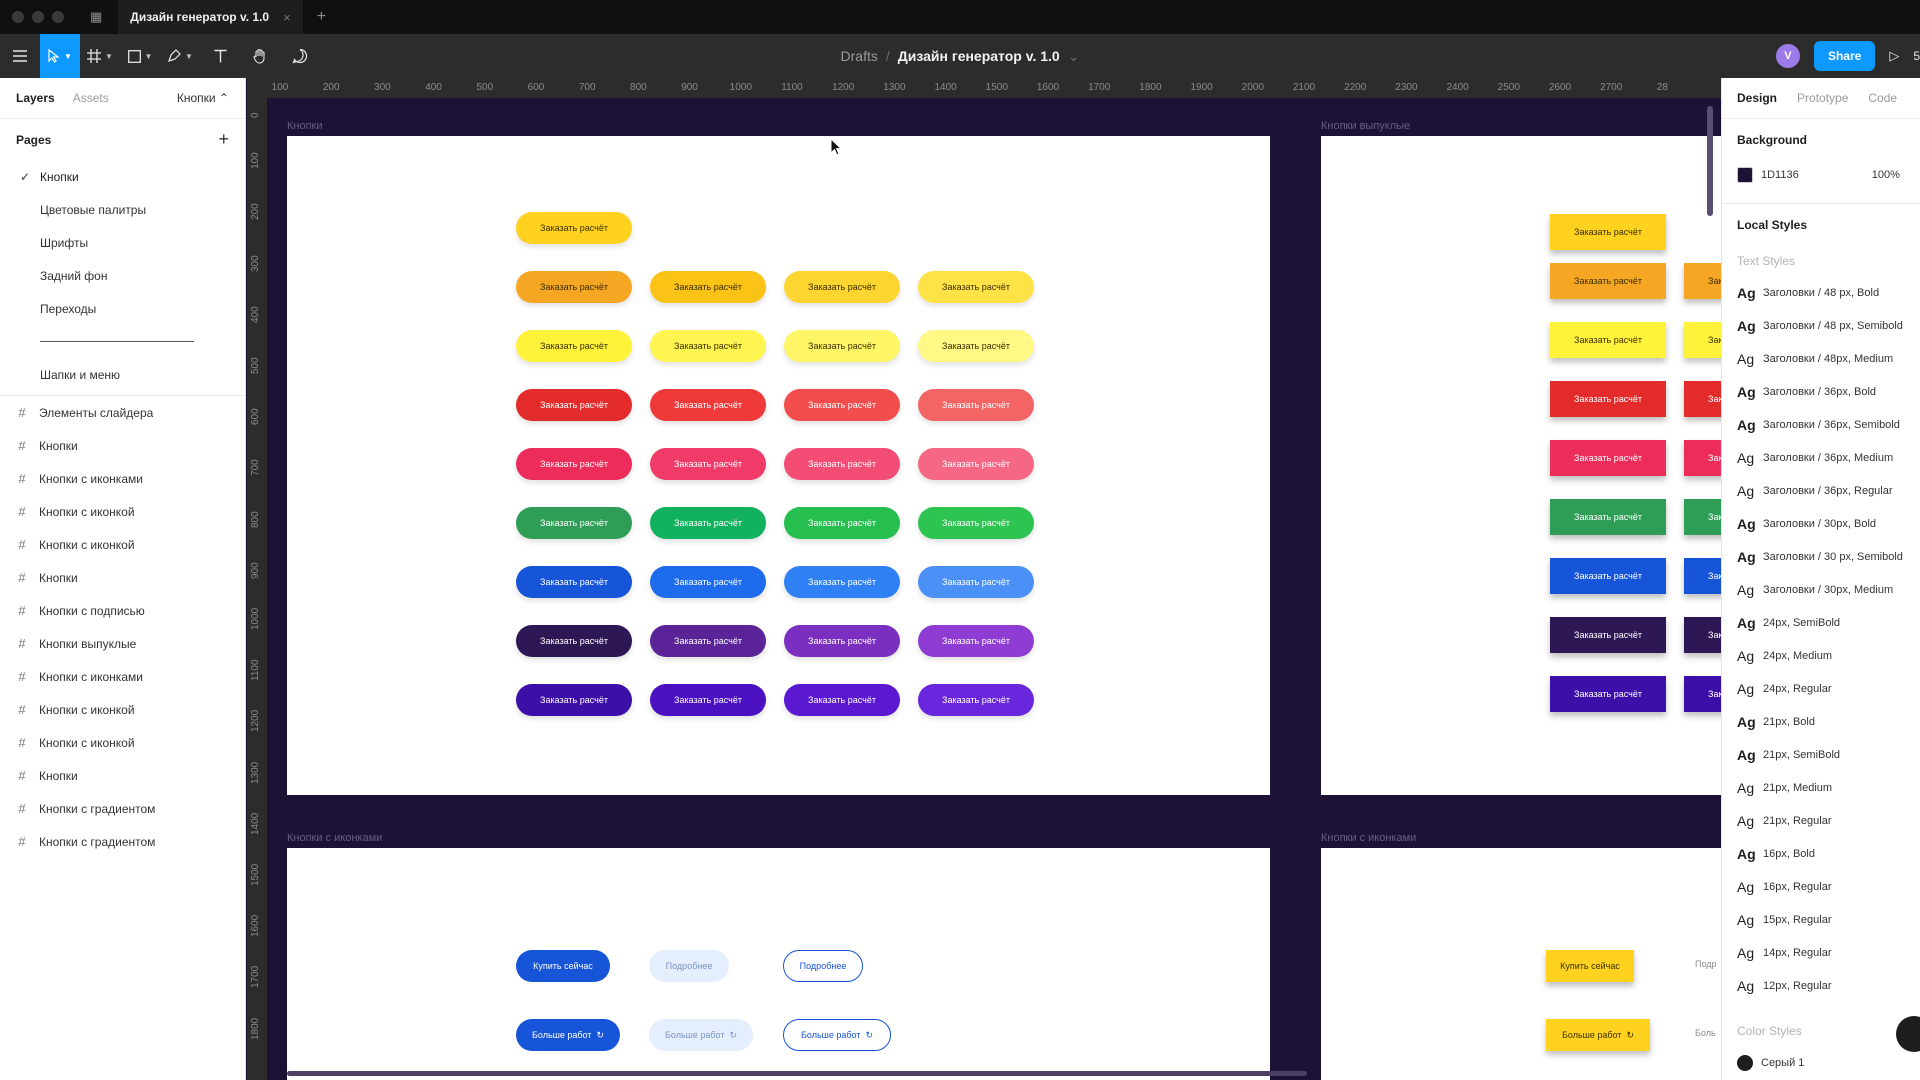 Image resolution: width=1920 pixels, height=1080 pixels. I want to click on move-tool-button: ▼, so click(60, 56).